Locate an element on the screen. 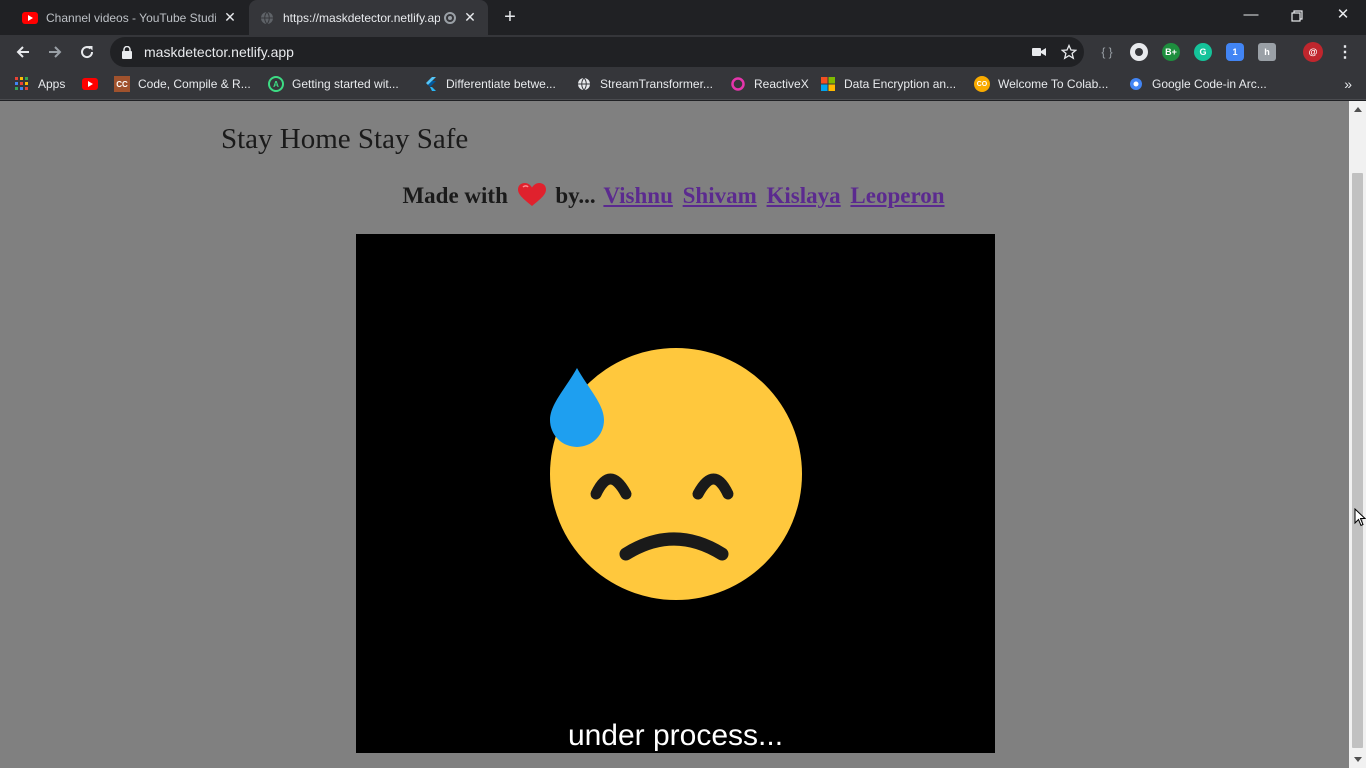 This screenshot has width=1366, height=768. minimize-icon: — is located at coordinates (1251, 16).